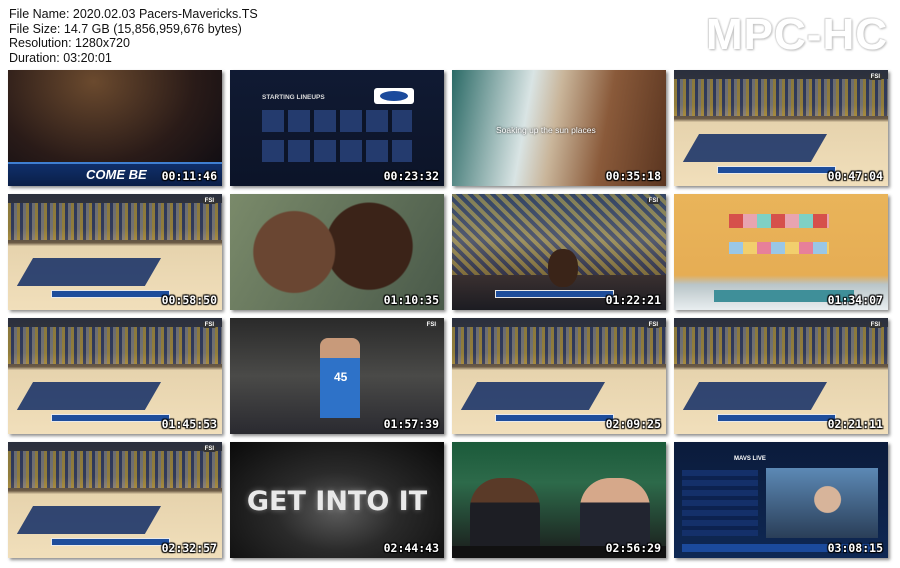 The height and width of the screenshot is (568, 900). Describe the element at coordinates (633, 300) in the screenshot. I see `timestamp-label: 01:22:21` at that location.